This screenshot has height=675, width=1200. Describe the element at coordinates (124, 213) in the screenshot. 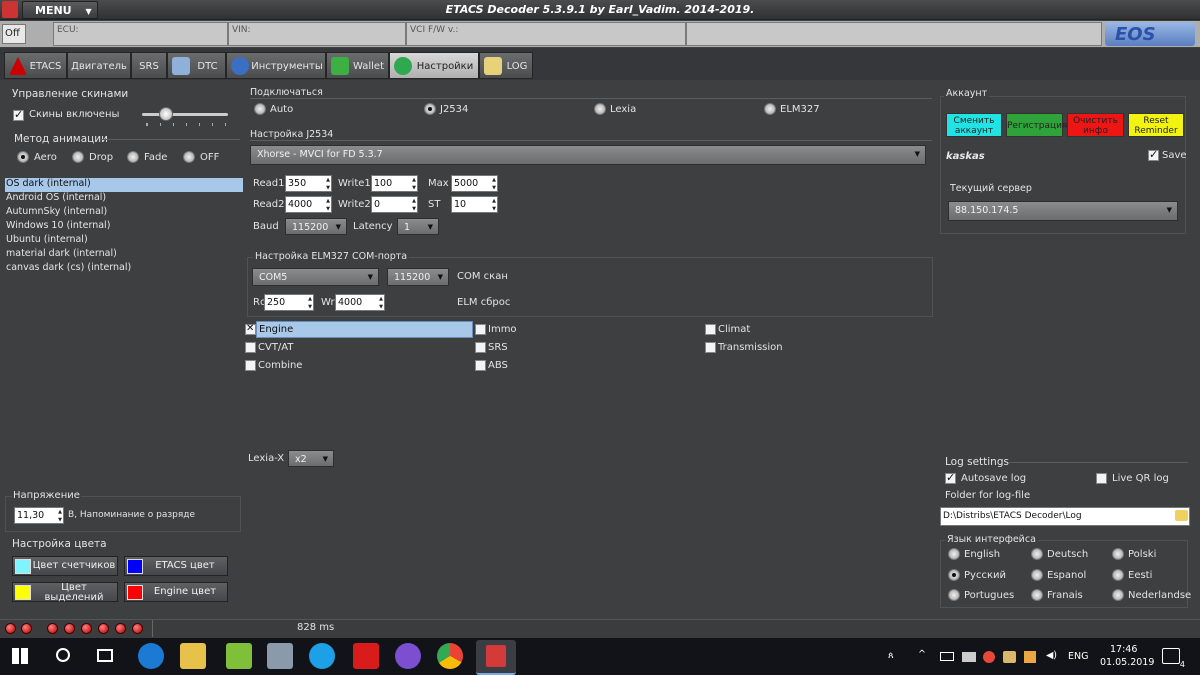

I see `skin-list-item: AutumnSky (internal)` at that location.